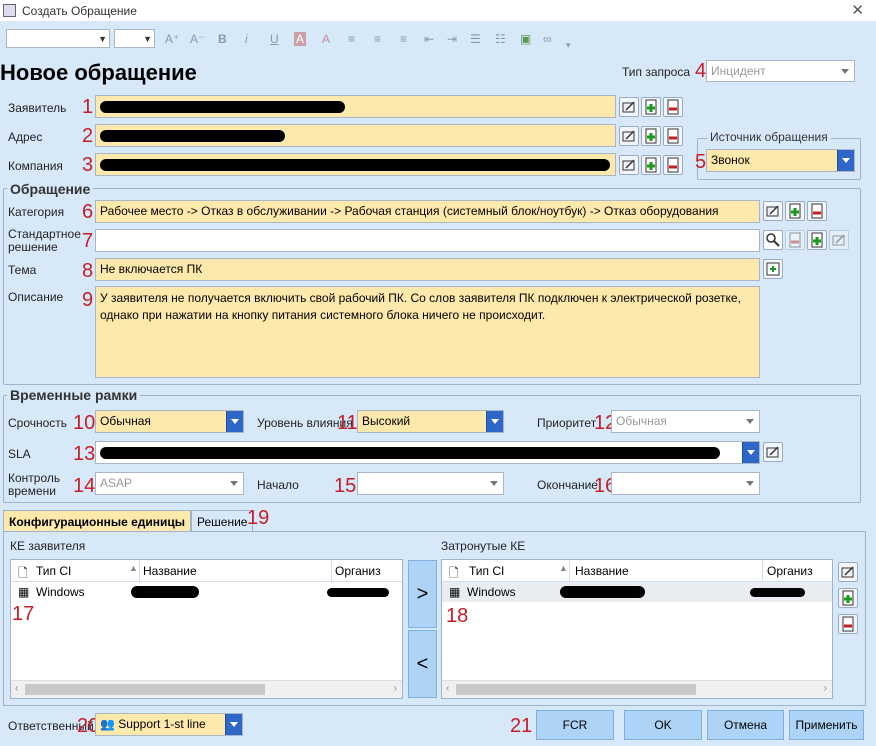 The image size is (876, 746). What do you see at coordinates (430, 421) in the screenshot?
I see `impact-select: Высокий` at bounding box center [430, 421].